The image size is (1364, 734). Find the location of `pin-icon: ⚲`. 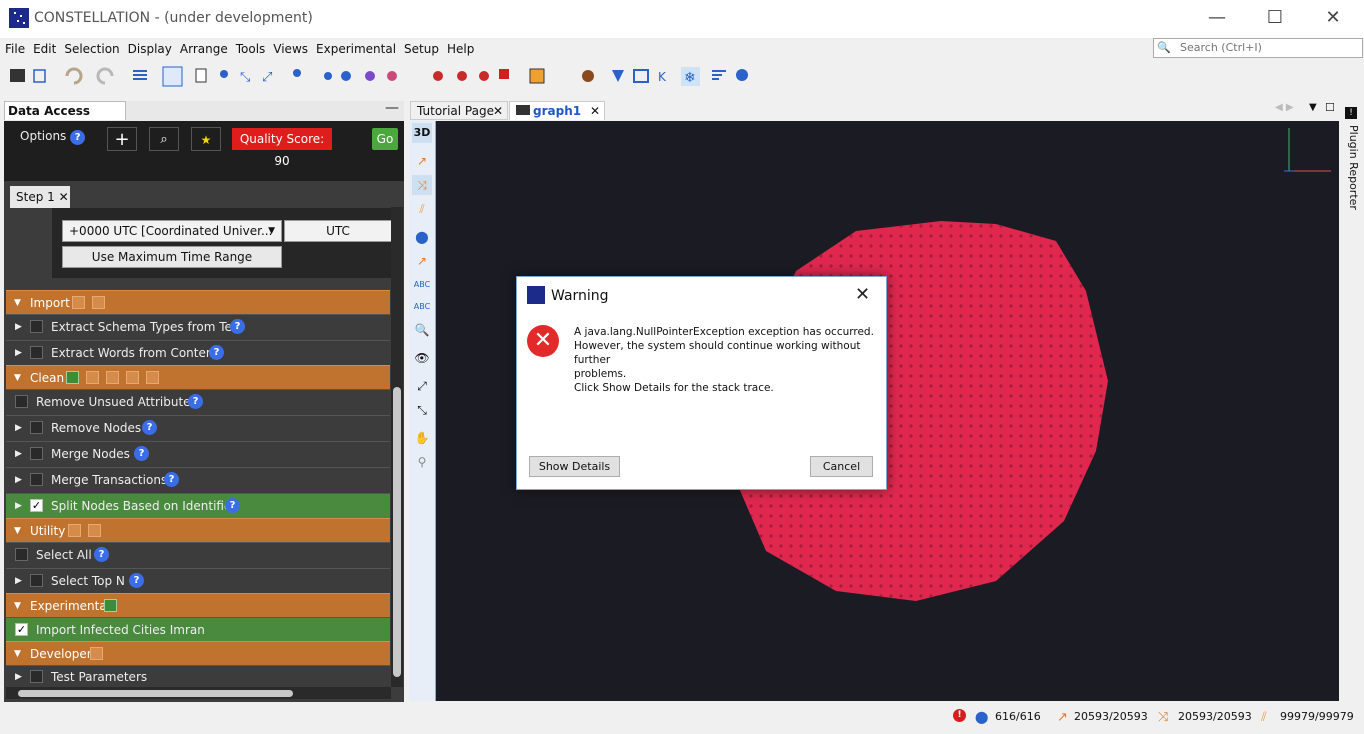

pin-icon: ⚲ is located at coordinates (422, 462).